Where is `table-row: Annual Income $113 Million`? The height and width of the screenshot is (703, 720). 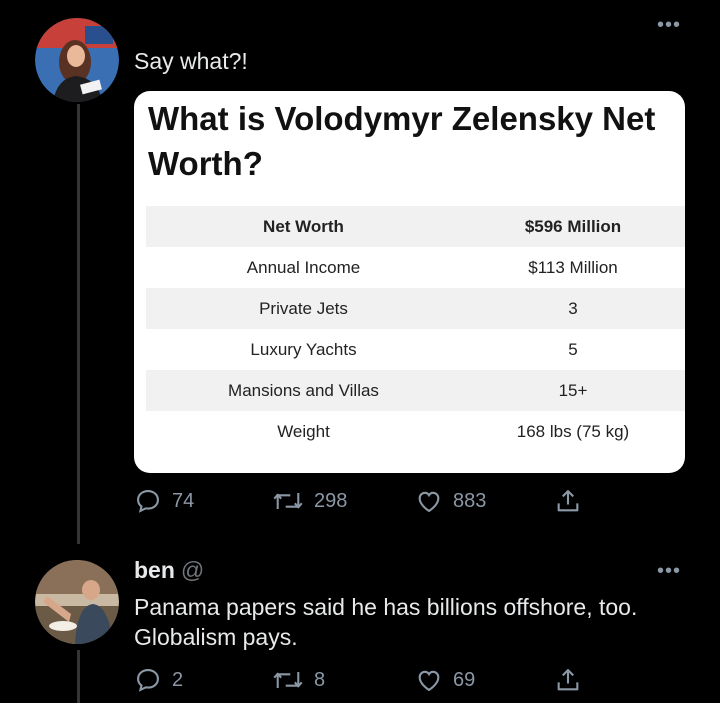 table-row: Annual Income $113 Million is located at coordinates (415, 267).